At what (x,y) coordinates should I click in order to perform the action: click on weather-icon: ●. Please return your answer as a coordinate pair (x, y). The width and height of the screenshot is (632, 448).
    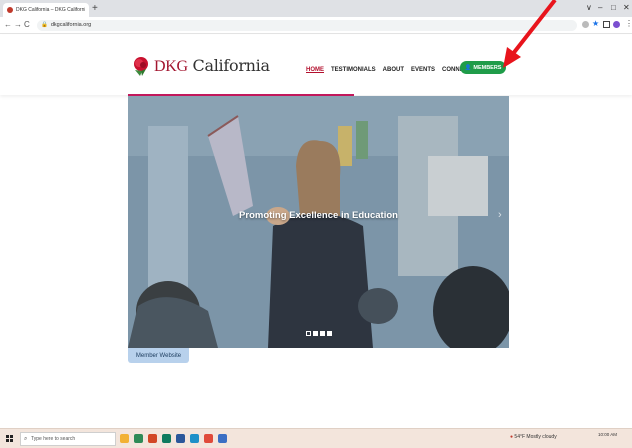
    Looking at the image, I should click on (512, 437).